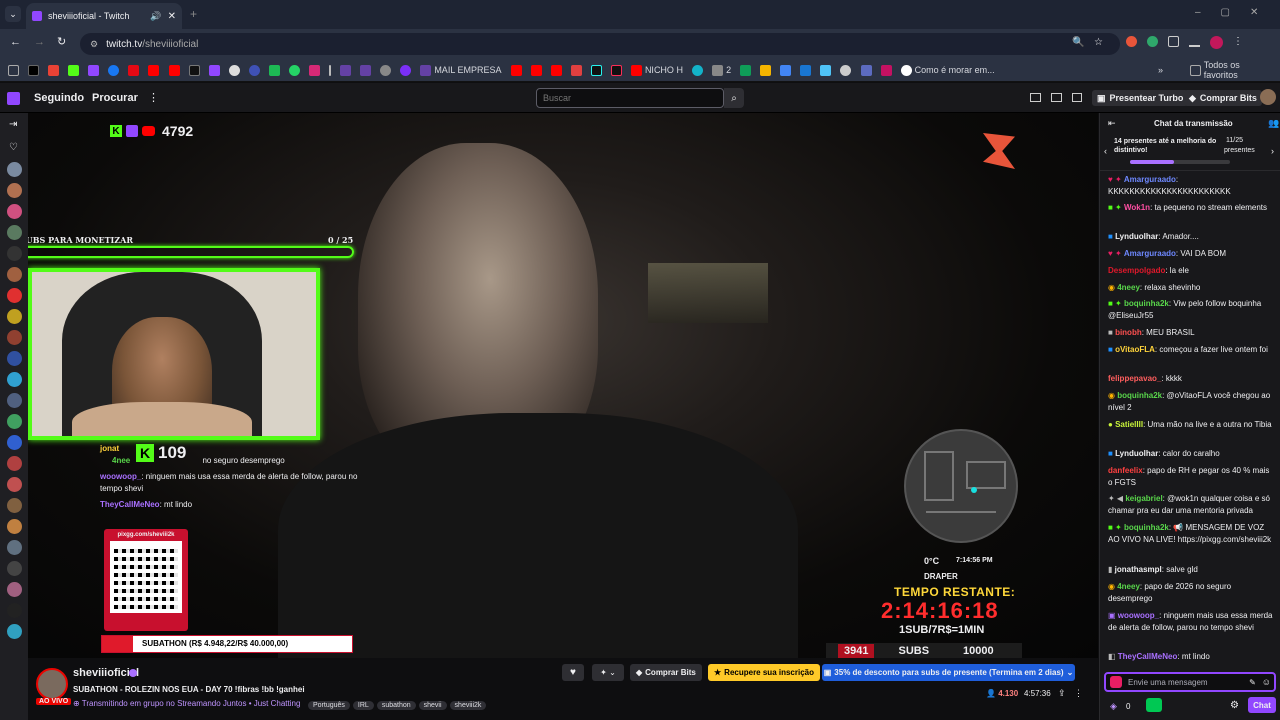 The image size is (1280, 720). Describe the element at coordinates (1105, 151) in the screenshot. I see `banner-prev-icon: ‹` at that location.